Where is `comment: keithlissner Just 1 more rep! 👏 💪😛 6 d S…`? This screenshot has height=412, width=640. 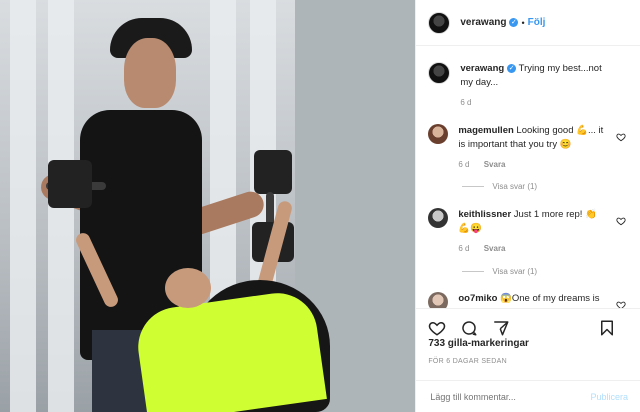
comment: keithlissner Just 1 more rep! 👏 💪😛 6 d S… is located at coordinates (530, 232).